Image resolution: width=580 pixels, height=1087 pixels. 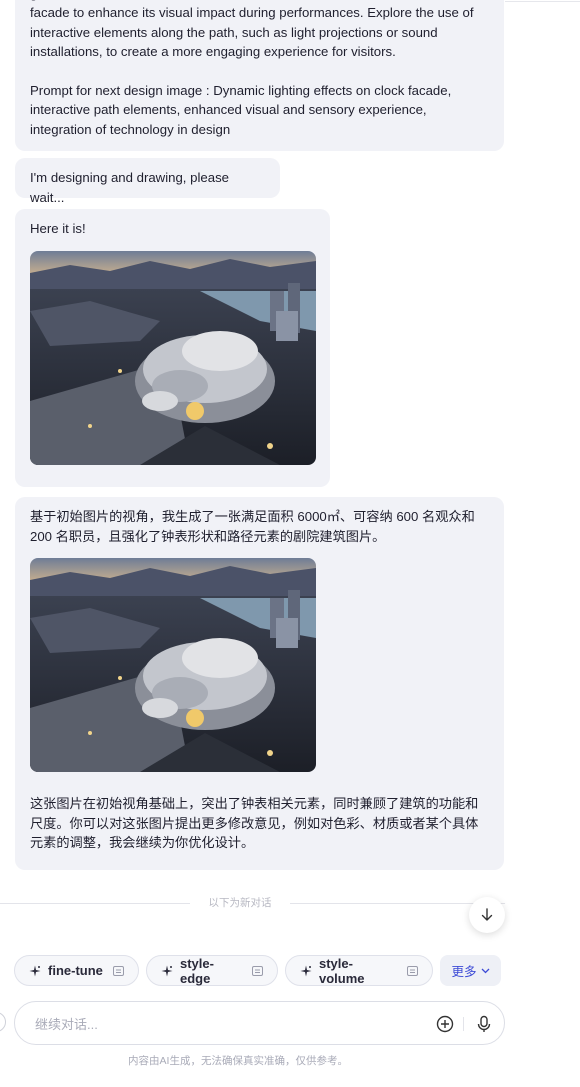 What do you see at coordinates (484, 1024) in the screenshot?
I see `microphone-icon` at bounding box center [484, 1024].